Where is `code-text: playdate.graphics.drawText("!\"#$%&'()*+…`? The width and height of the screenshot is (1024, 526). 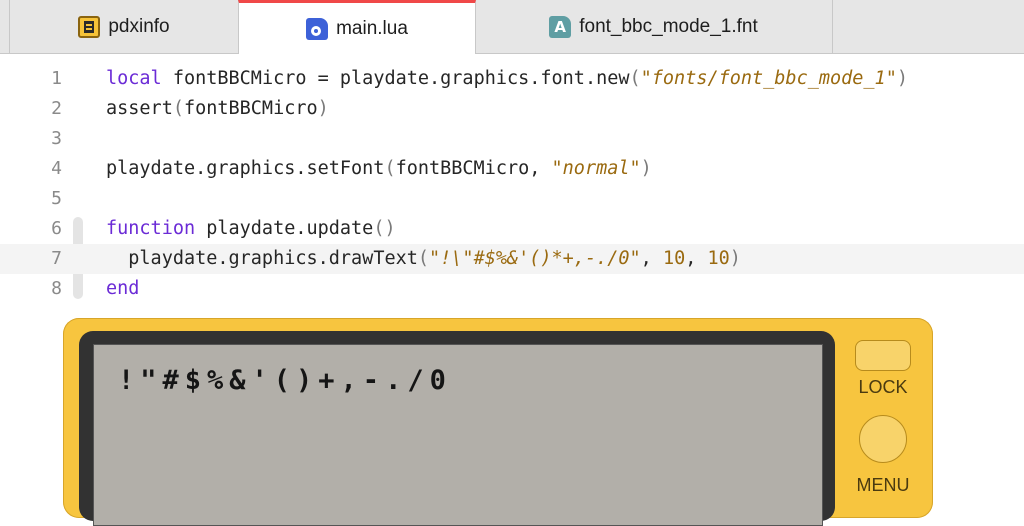
code-text: playdate.graphics.drawText("!\"#$%&'()*+… is located at coordinates (423, 259).